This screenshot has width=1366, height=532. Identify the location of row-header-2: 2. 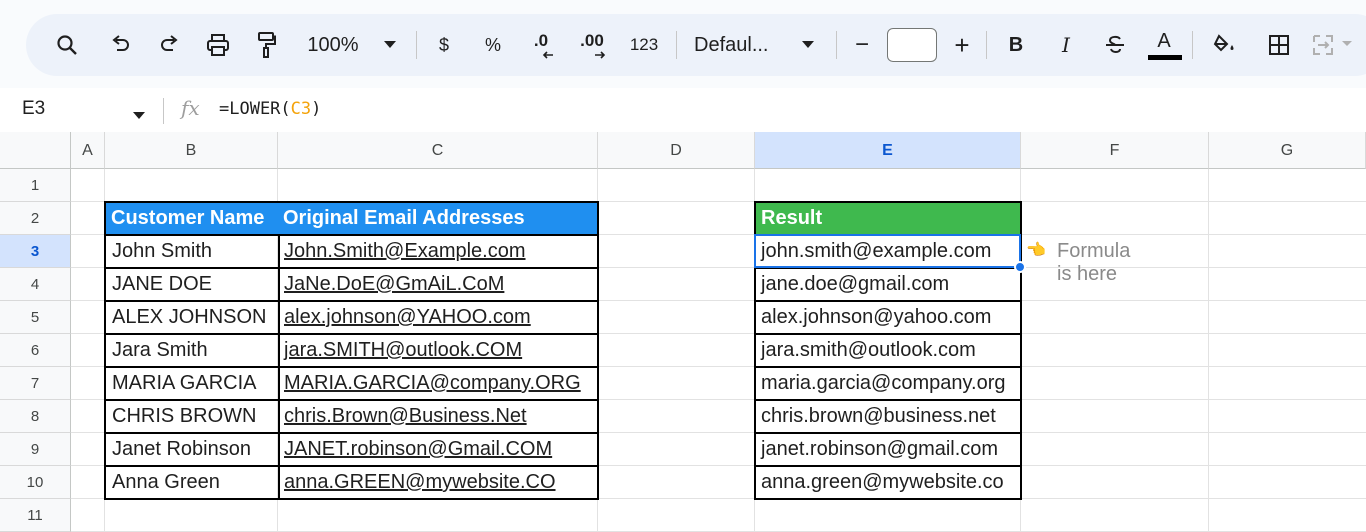
(35, 218).